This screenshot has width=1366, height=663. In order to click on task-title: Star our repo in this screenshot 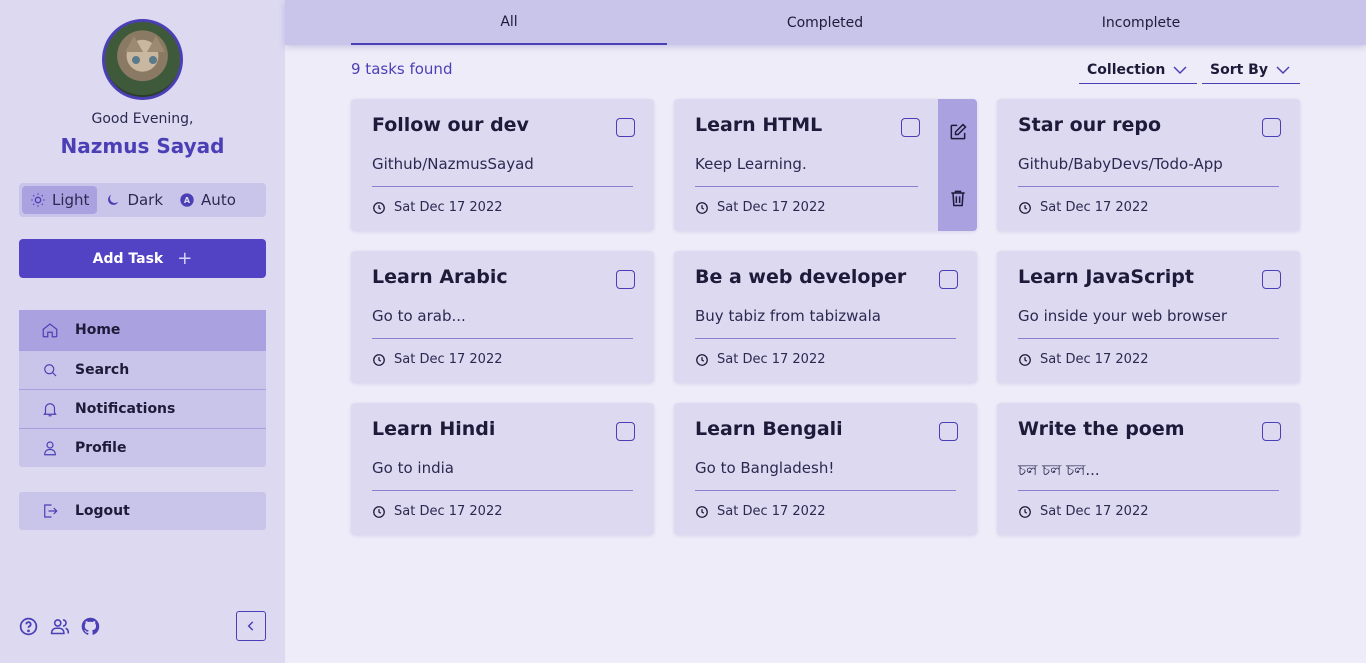, I will do `click(1090, 125)`.